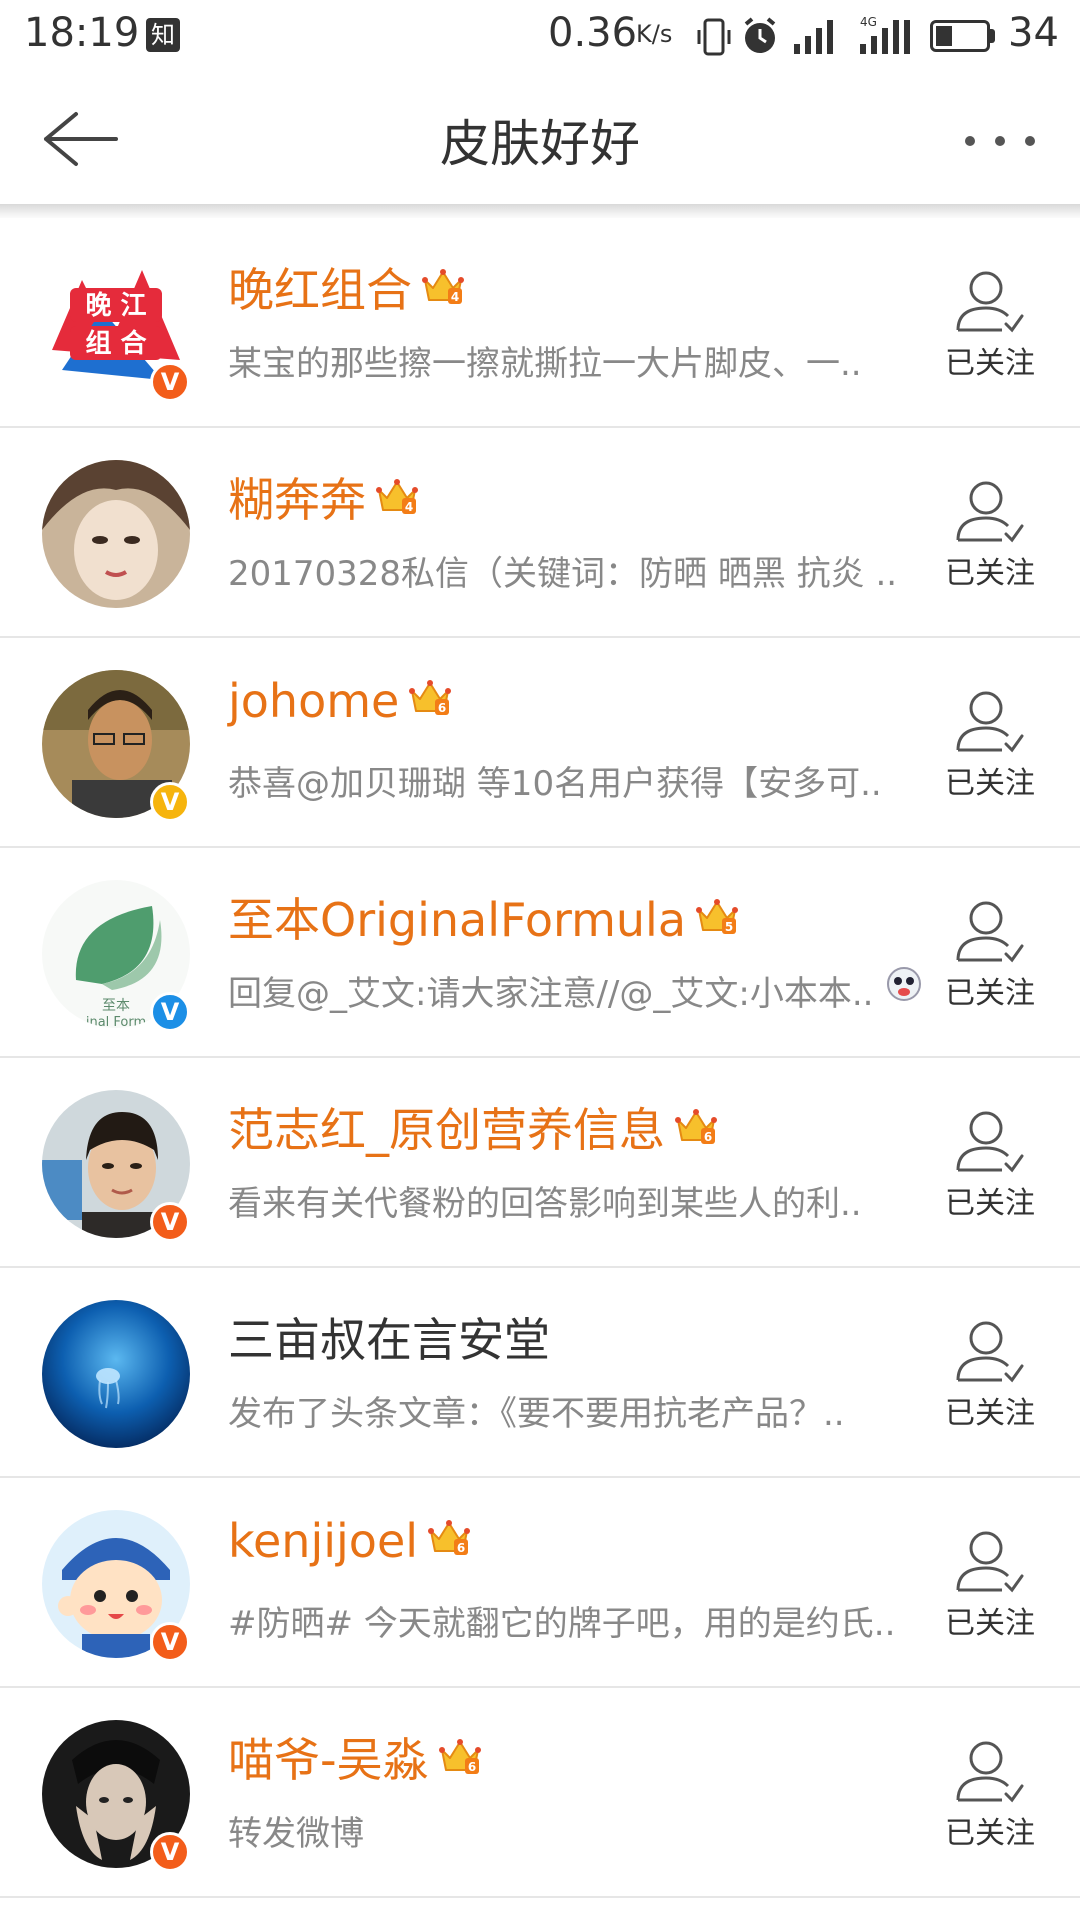 This screenshot has width=1080, height=1920. What do you see at coordinates (904, 984) in the screenshot?
I see `emoji-icon` at bounding box center [904, 984].